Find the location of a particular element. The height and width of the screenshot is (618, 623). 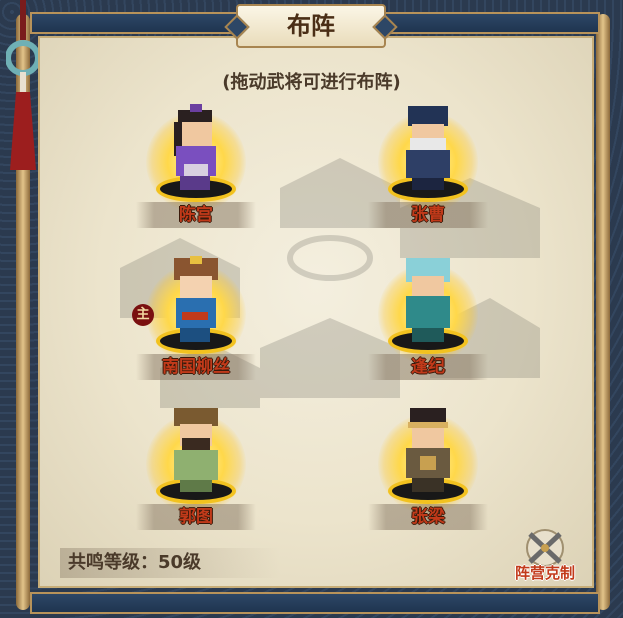

drag-hint-text: (拖动武将可进行布阵) is located at coordinates (311, 82).